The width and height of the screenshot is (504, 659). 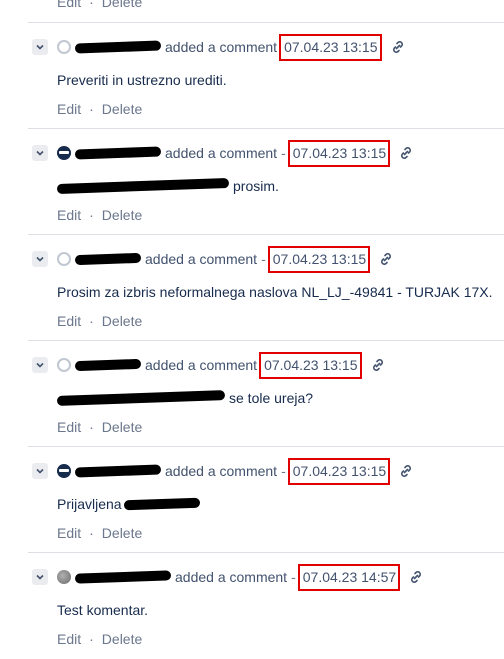 I want to click on comment-body: Preveriti in ustrezno urediti., so click(x=142, y=80).